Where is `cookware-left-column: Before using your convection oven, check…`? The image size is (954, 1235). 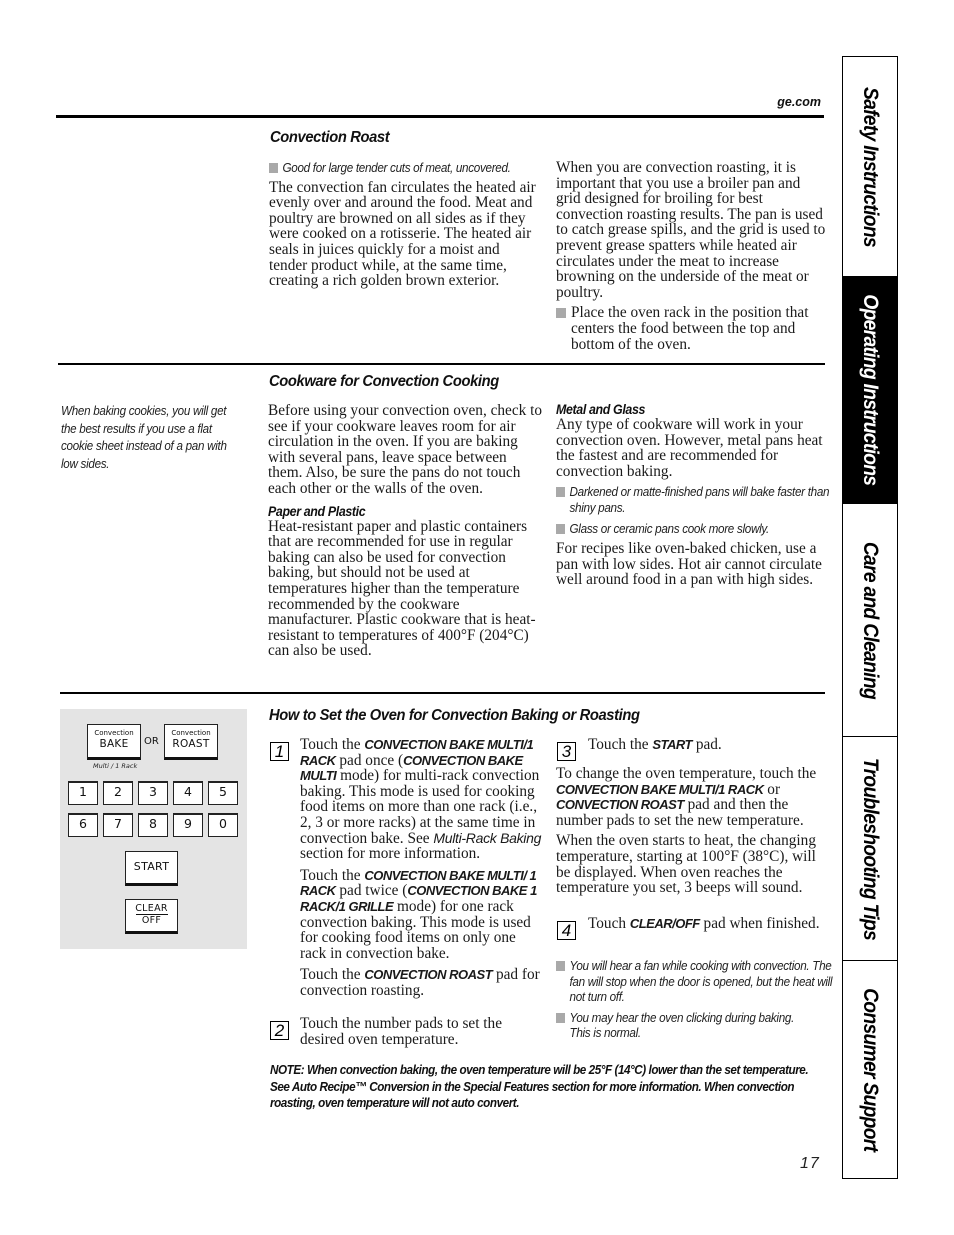
cookware-left-column: Before using your convection oven, check… is located at coordinates (405, 531).